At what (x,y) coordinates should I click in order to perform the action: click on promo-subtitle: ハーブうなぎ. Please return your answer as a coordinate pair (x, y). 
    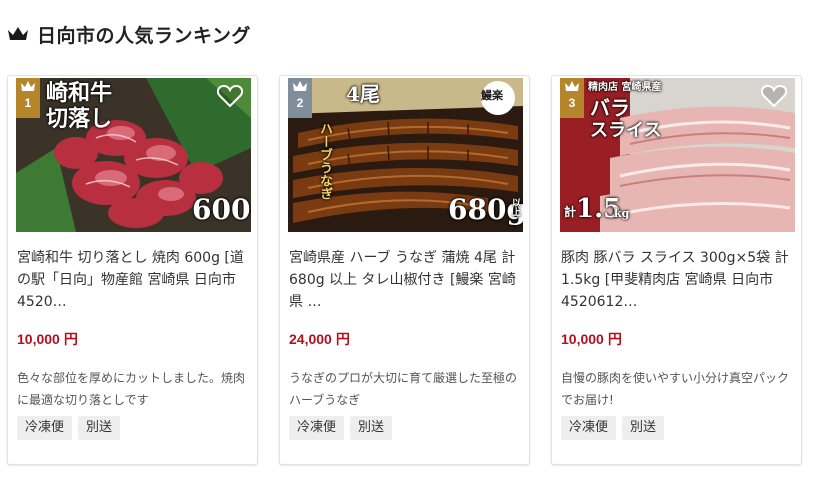
    Looking at the image, I should click on (324, 161).